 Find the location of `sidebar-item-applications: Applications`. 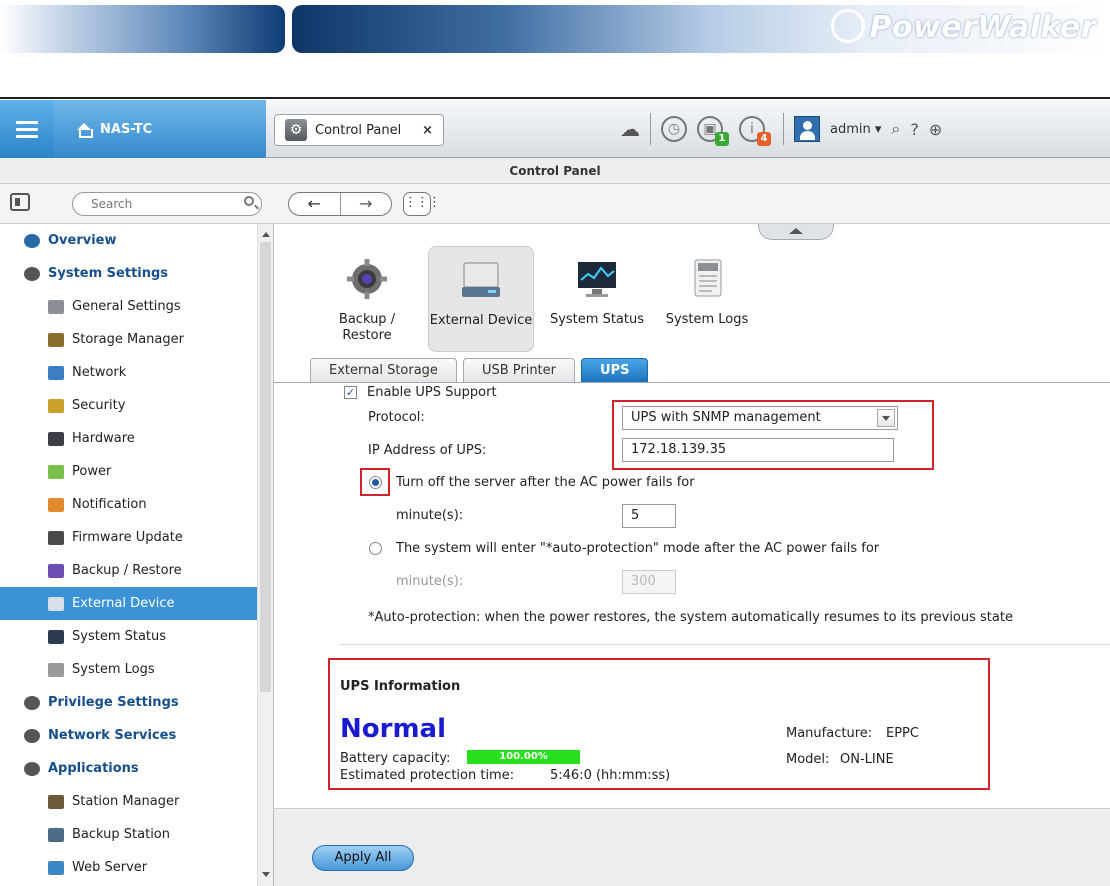

sidebar-item-applications: Applications is located at coordinates (128, 768).